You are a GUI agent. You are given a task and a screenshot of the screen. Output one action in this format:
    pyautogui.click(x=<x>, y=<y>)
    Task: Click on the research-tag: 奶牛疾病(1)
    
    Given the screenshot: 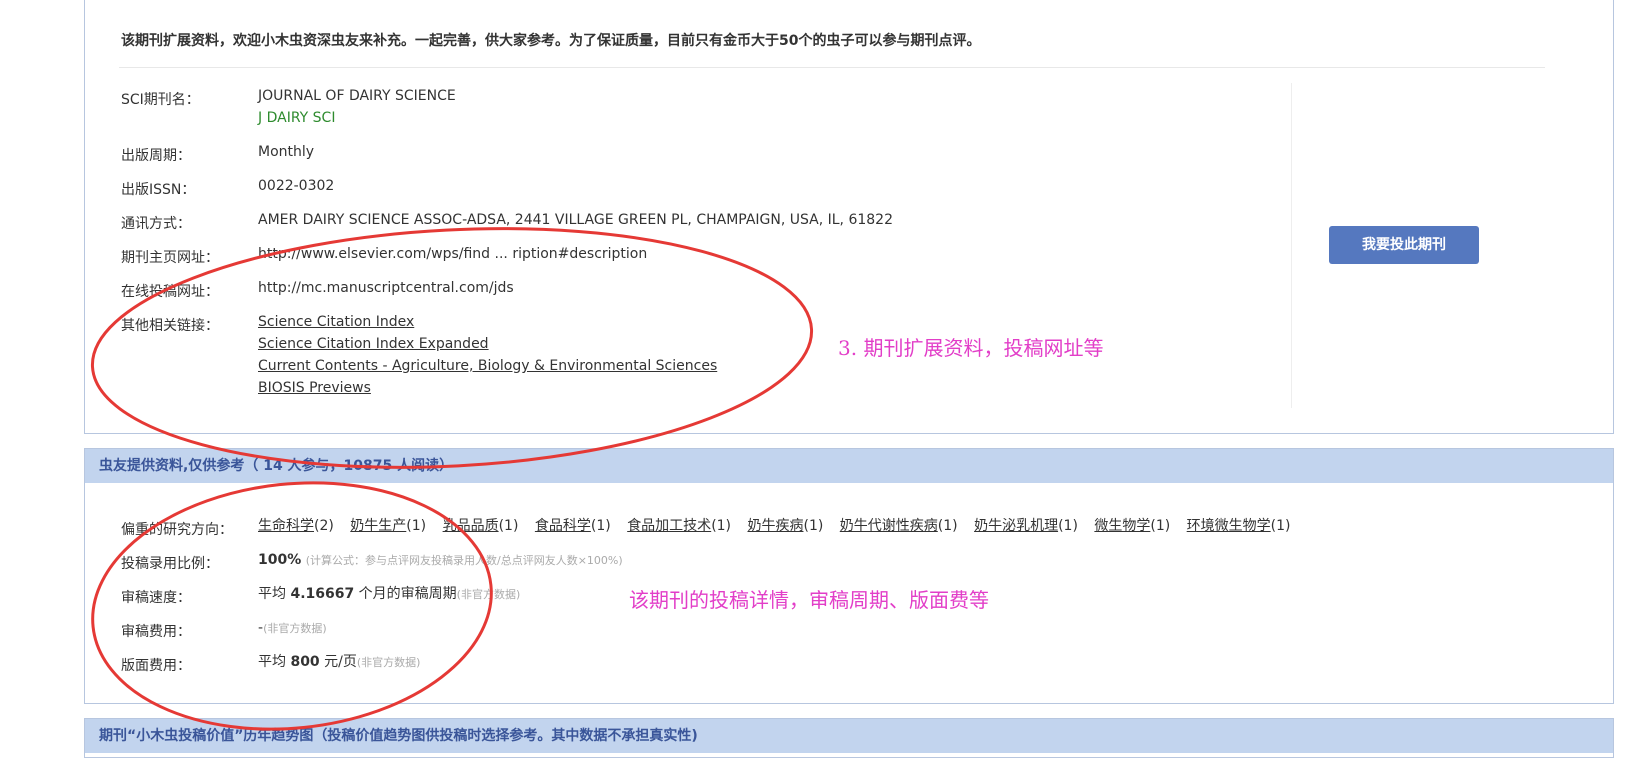 What is the action you would take?
    pyautogui.click(x=785, y=526)
    